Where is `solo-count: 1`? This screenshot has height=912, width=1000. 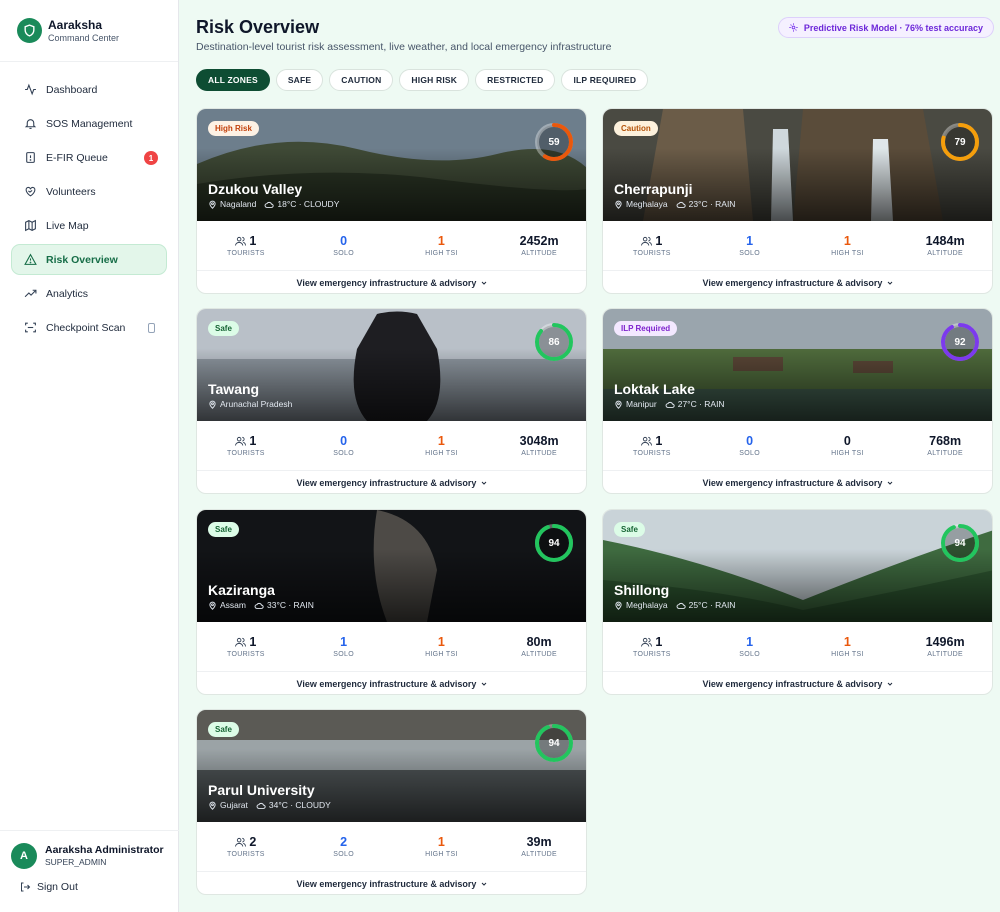 solo-count: 1 is located at coordinates (750, 241).